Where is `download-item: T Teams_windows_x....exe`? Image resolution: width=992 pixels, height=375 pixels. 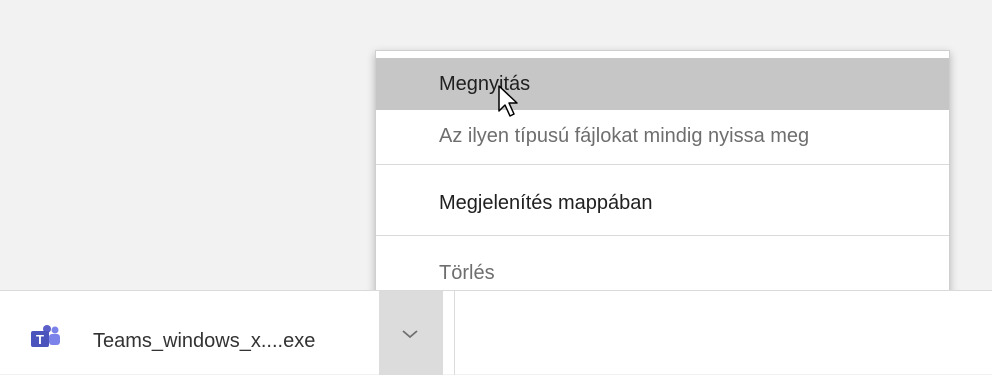 download-item: T Teams_windows_x....exe is located at coordinates (227, 333).